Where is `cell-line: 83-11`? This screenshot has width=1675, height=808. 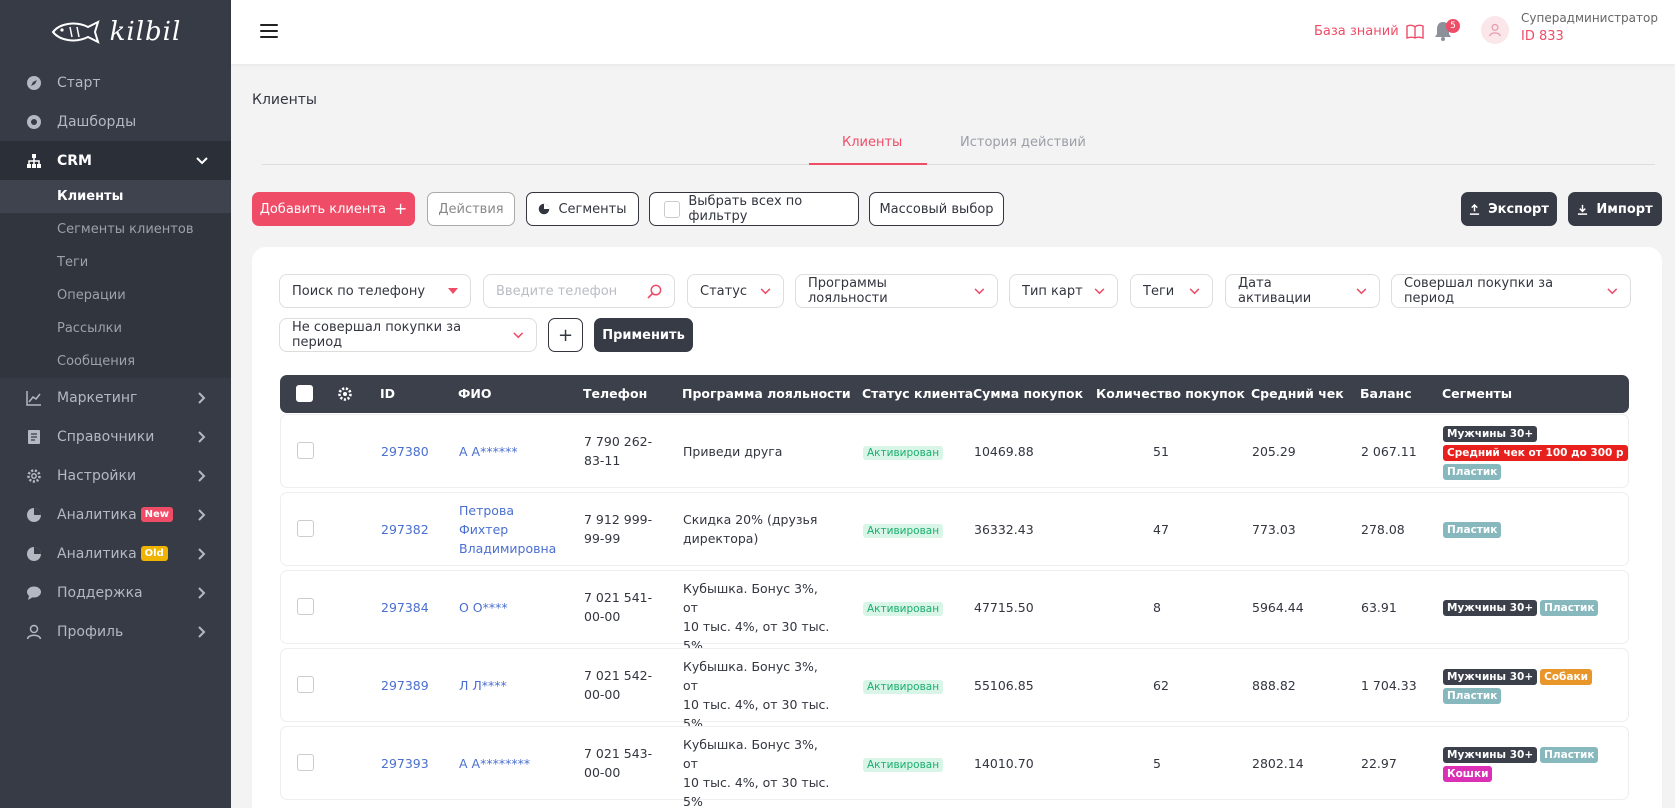
cell-line: 83-11 is located at coordinates (602, 460).